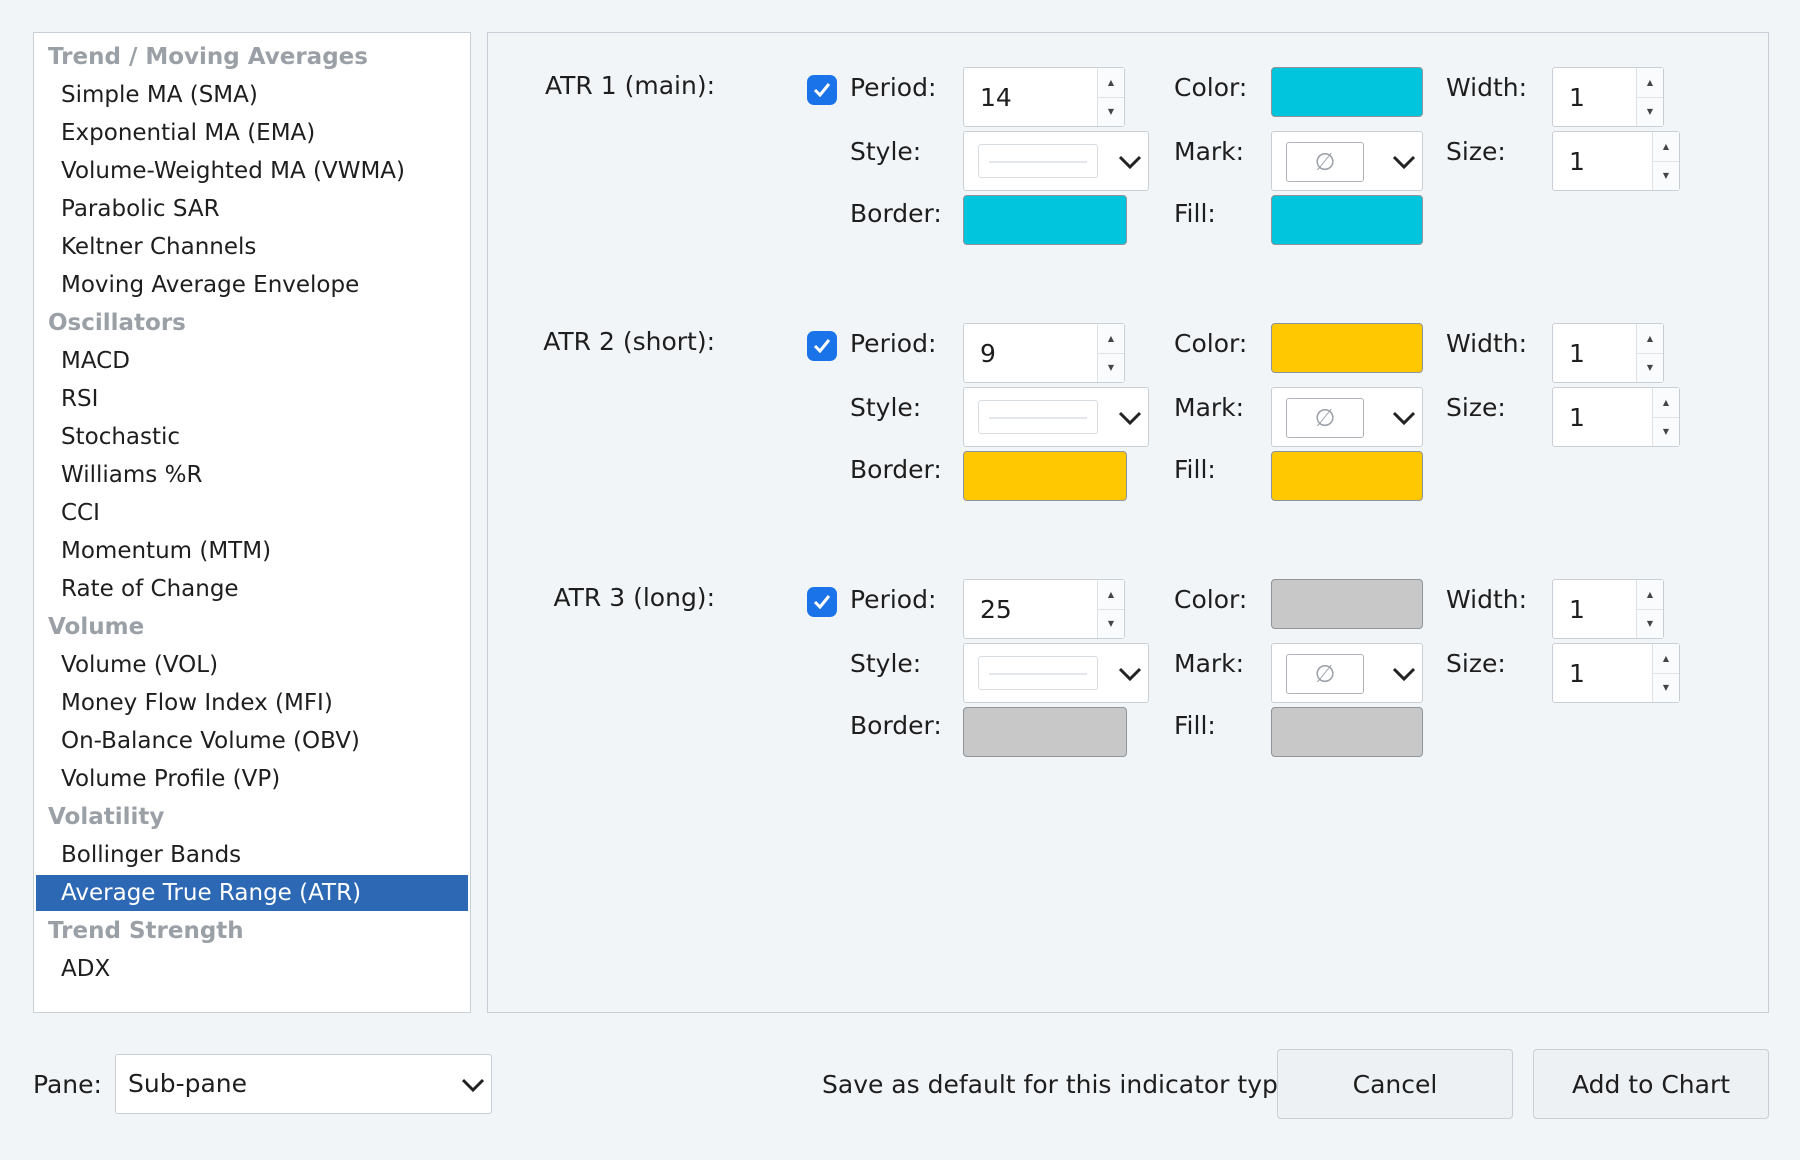 The height and width of the screenshot is (1160, 1800). I want to click on empty-set-icon: ∅, so click(1325, 418).